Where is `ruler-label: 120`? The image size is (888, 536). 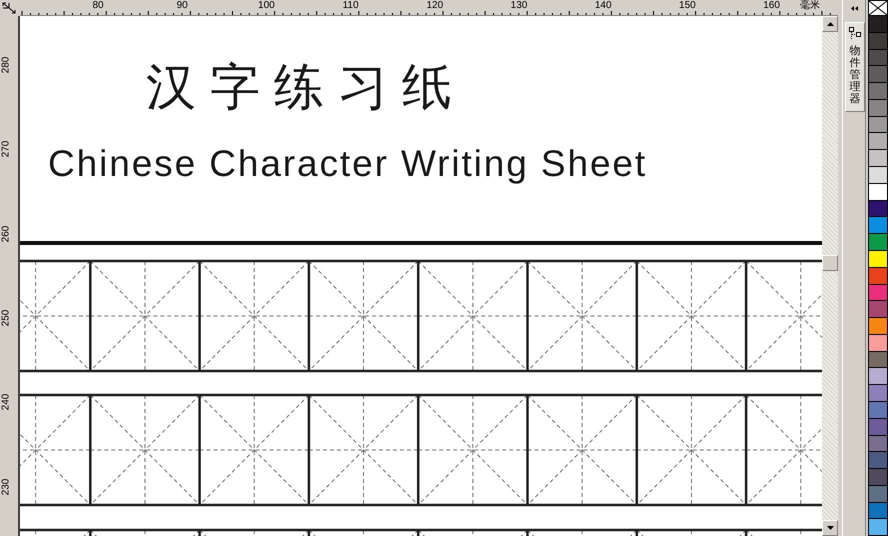 ruler-label: 120 is located at coordinates (435, 5).